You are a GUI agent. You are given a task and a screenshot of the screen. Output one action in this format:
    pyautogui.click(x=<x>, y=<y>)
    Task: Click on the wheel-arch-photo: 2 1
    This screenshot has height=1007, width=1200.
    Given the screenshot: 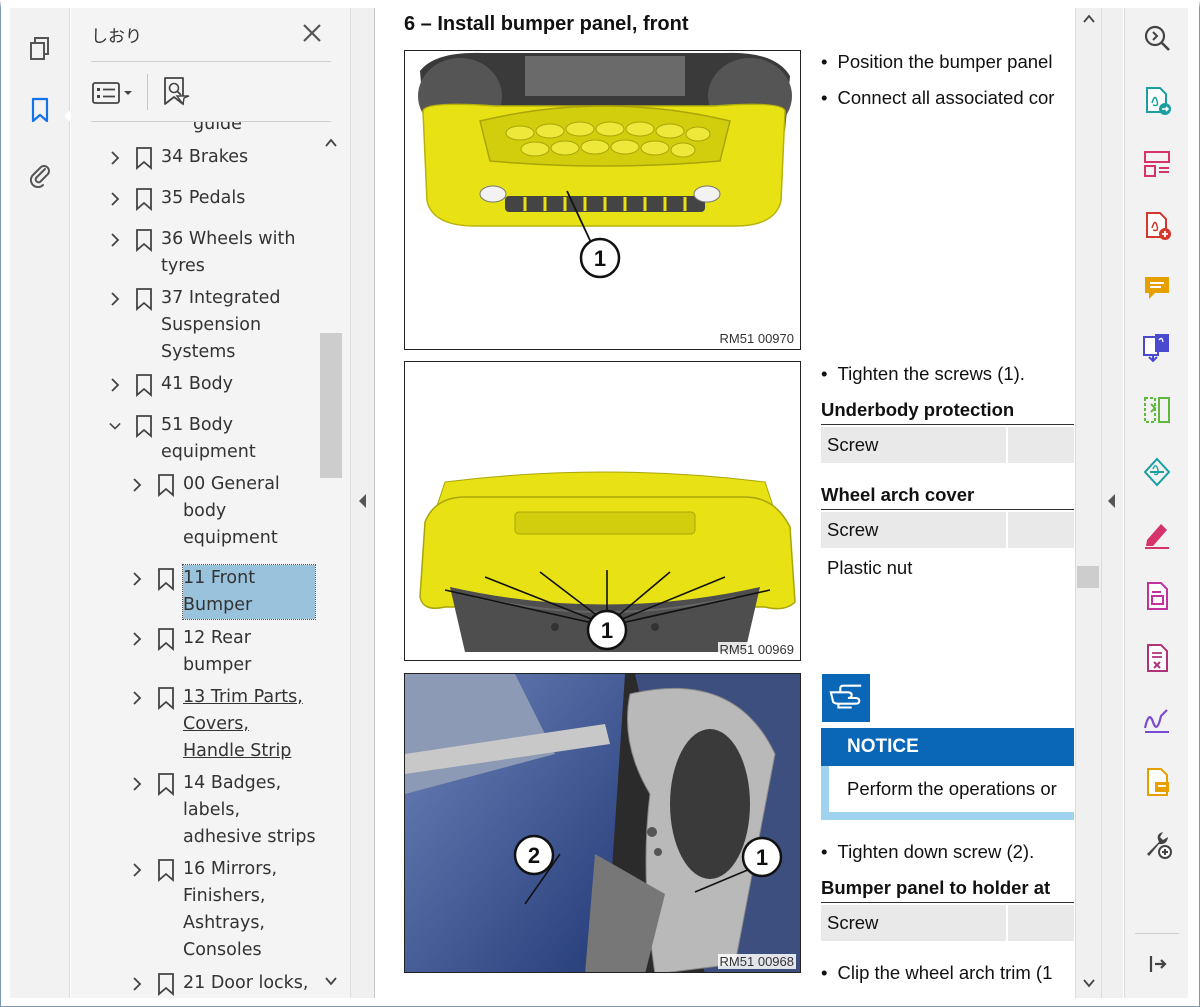 What is the action you would take?
    pyautogui.click(x=602, y=823)
    